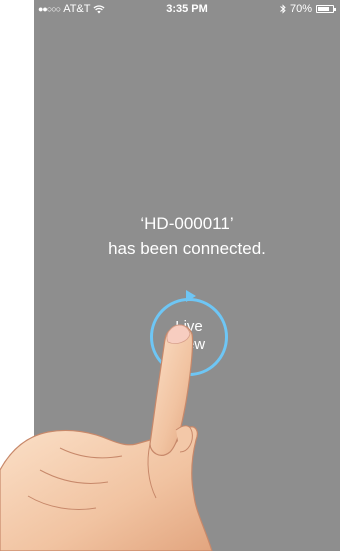 The width and height of the screenshot is (348, 551). What do you see at coordinates (189, 326) in the screenshot?
I see `live-view-line1: Live` at bounding box center [189, 326].